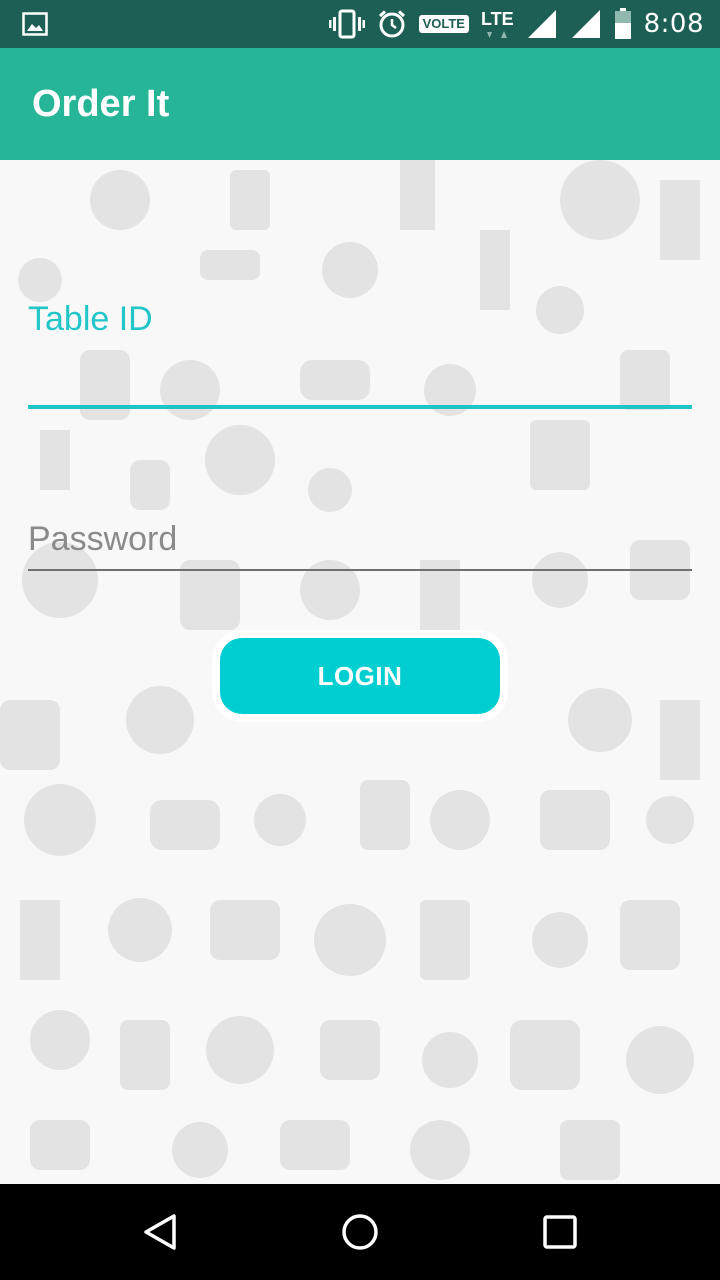 This screenshot has width=720, height=1280. I want to click on alarm-icon, so click(391, 24).